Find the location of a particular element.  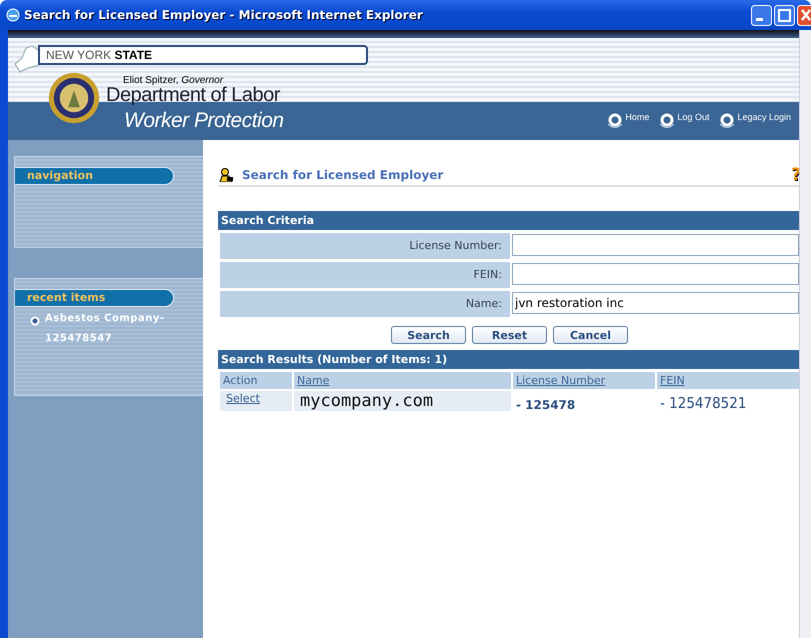

maximize-icon is located at coordinates (784, 15).